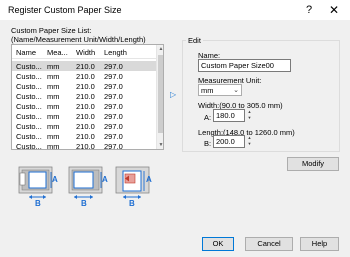  Describe the element at coordinates (313, 164) in the screenshot. I see `modify-button: Modify` at that location.